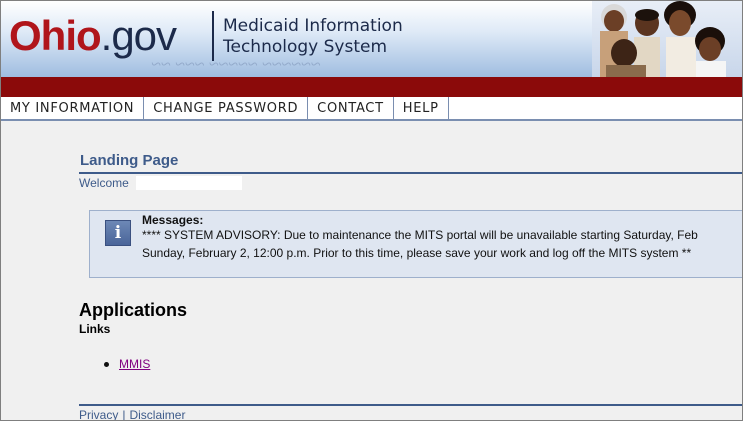 This screenshot has width=743, height=421. Describe the element at coordinates (134, 364) in the screenshot. I see `mmis-link: MMIS` at that location.